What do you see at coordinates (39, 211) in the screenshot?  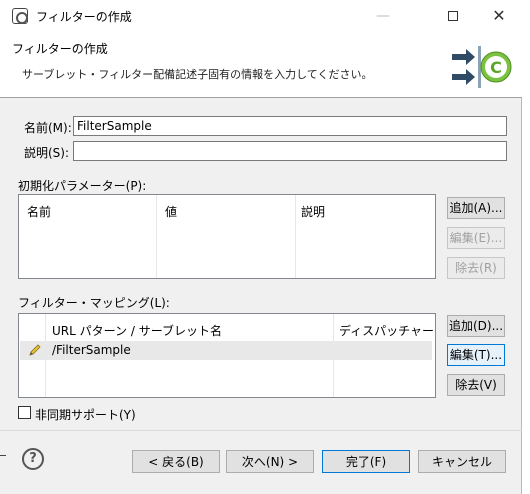 I see `column-header-name: 名前` at bounding box center [39, 211].